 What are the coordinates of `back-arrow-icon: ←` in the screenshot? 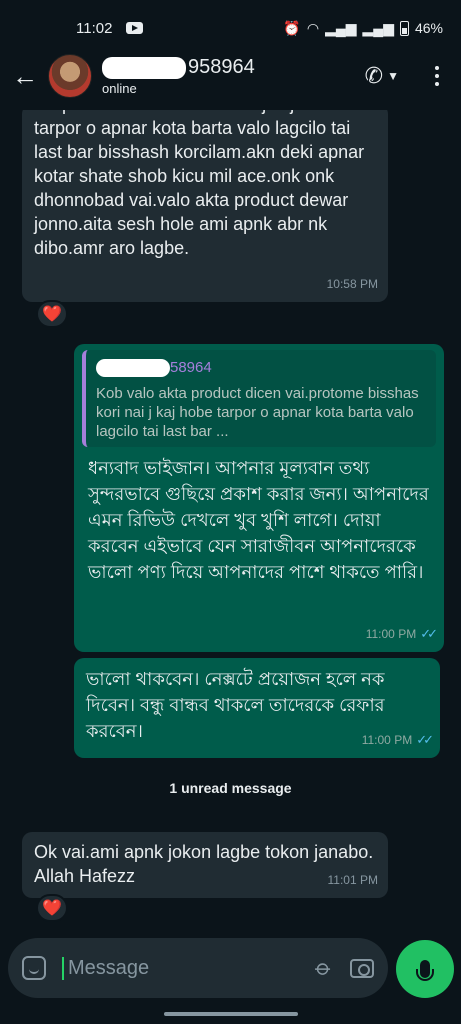 It's located at (25, 76).